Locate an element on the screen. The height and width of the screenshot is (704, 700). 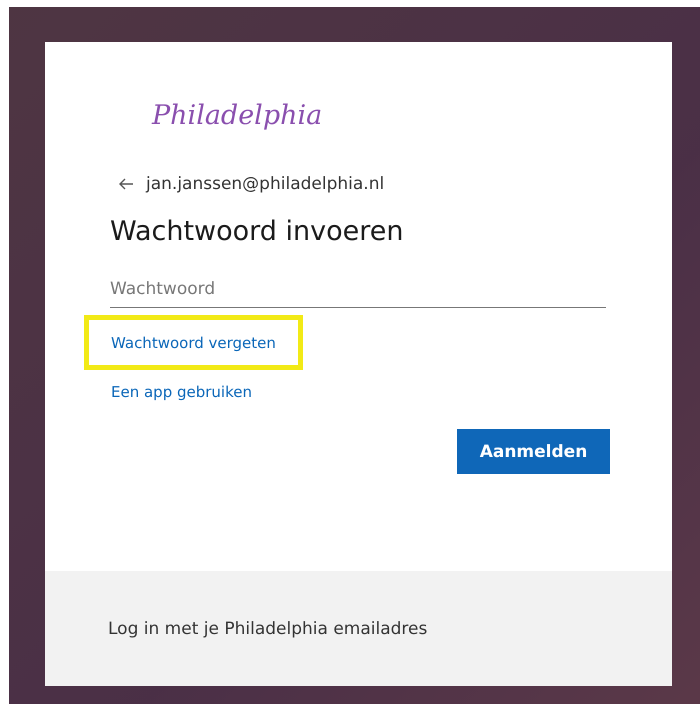
link: Wachtwoord vergeten is located at coordinates (193, 343).